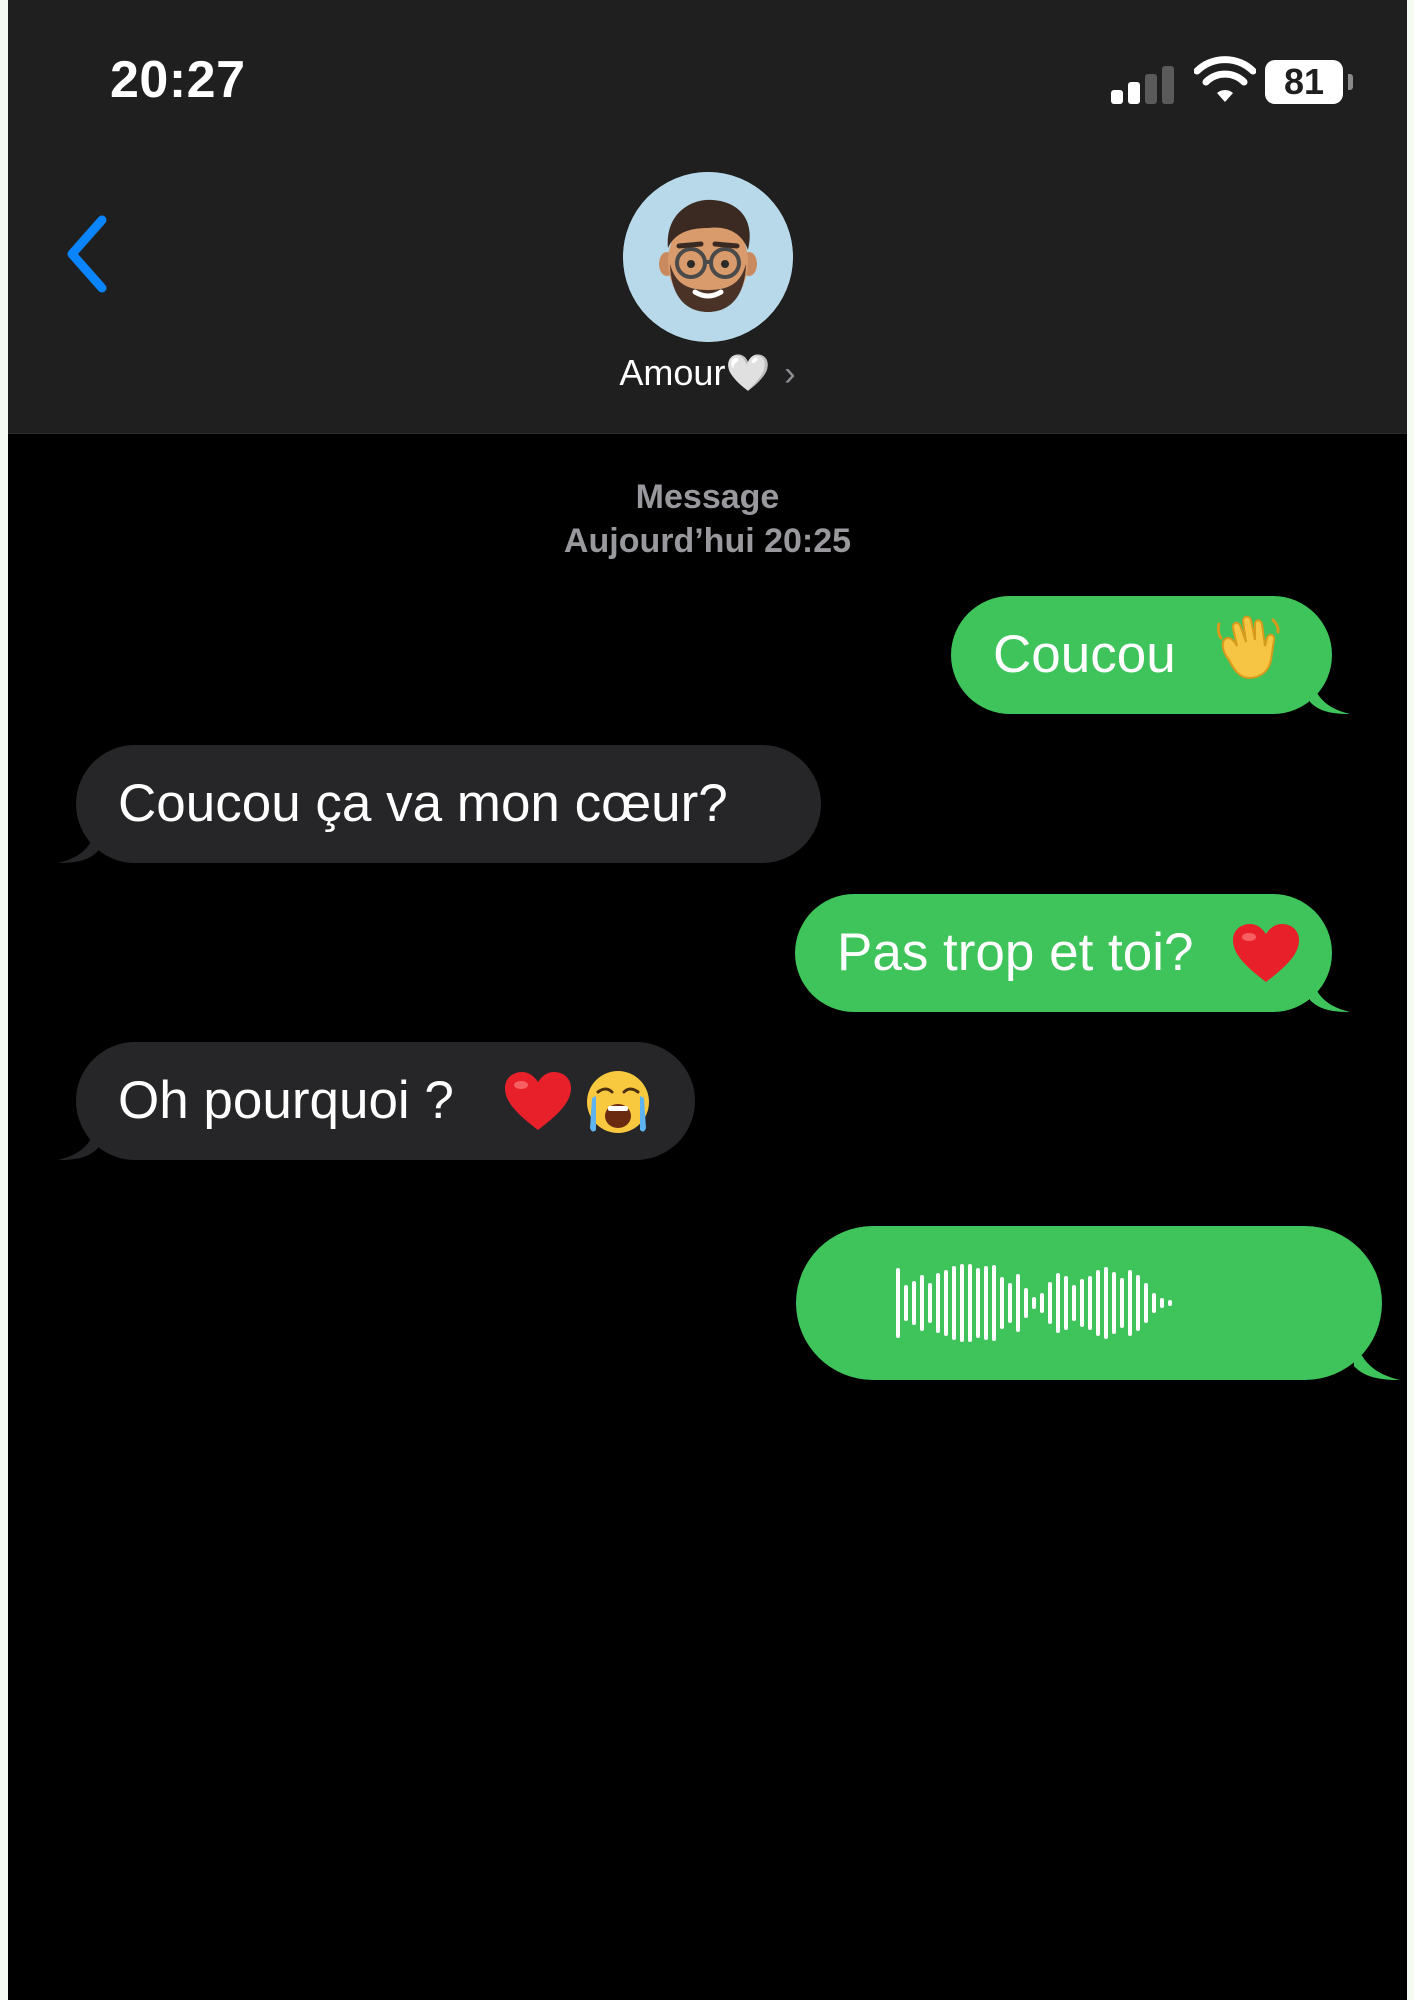  Describe the element at coordinates (618, 1102) in the screenshot. I see `loudly-crying-face-emoji-icon` at that location.